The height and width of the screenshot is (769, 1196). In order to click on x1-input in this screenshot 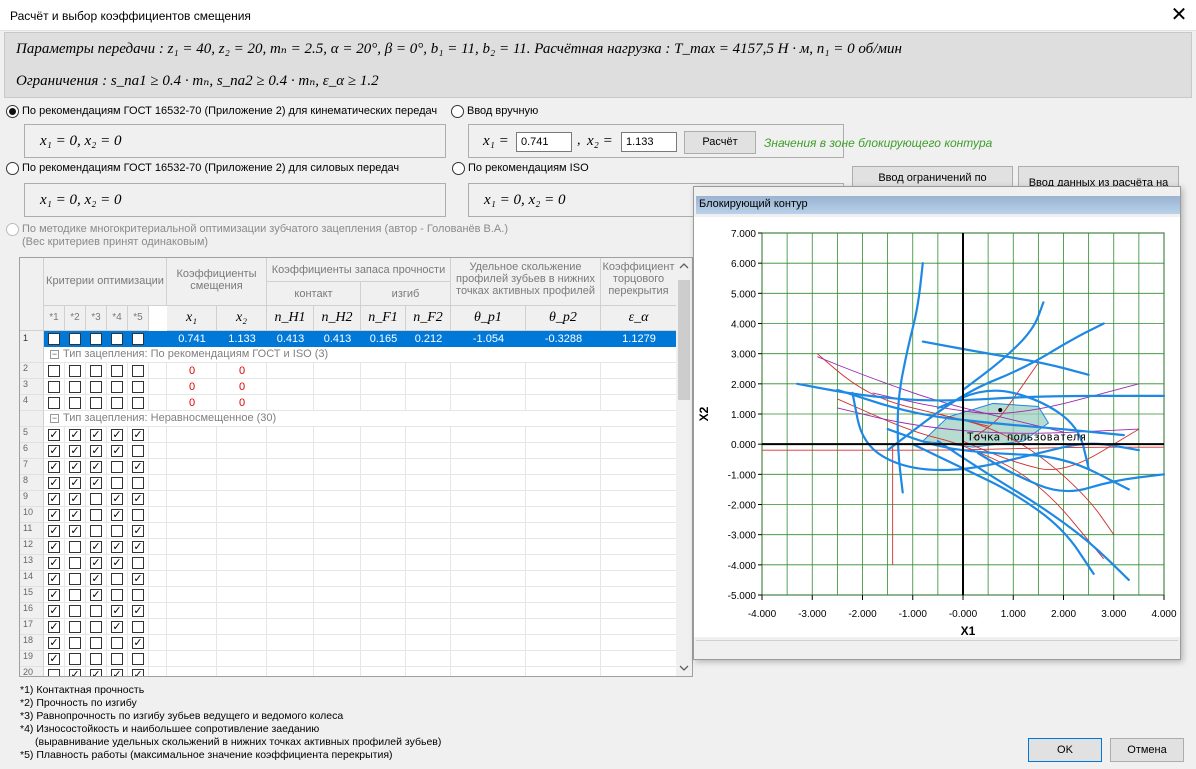, I will do `click(544, 142)`.